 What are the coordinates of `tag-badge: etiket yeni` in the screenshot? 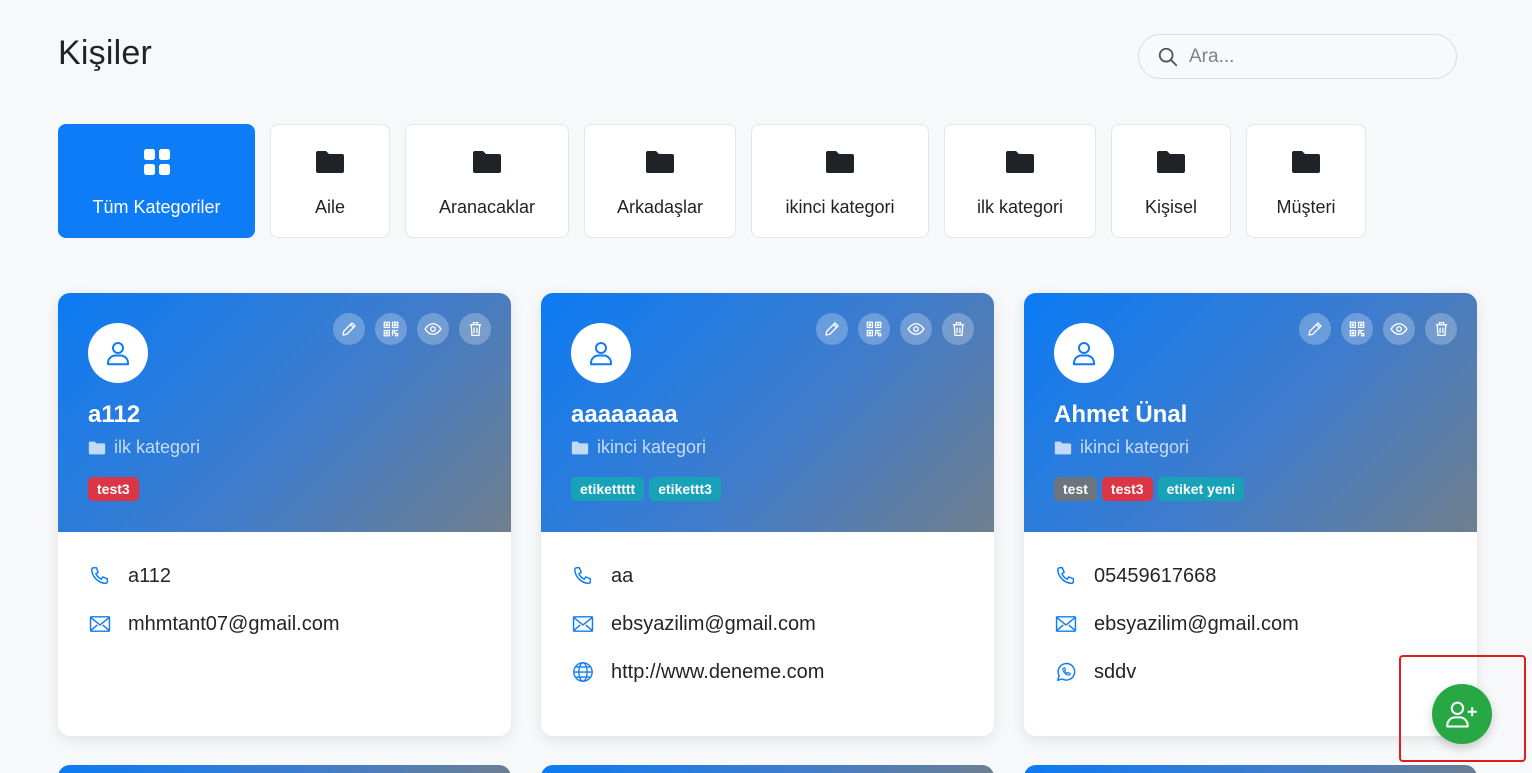 It's located at (1201, 489).